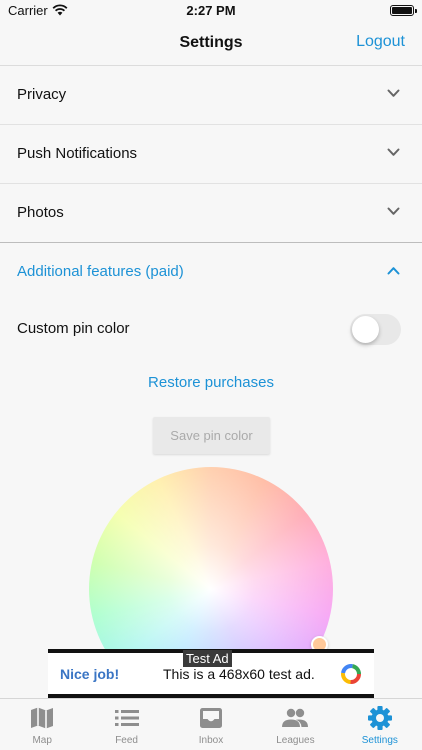 This screenshot has height=750, width=422. I want to click on inbox-icon, so click(211, 718).